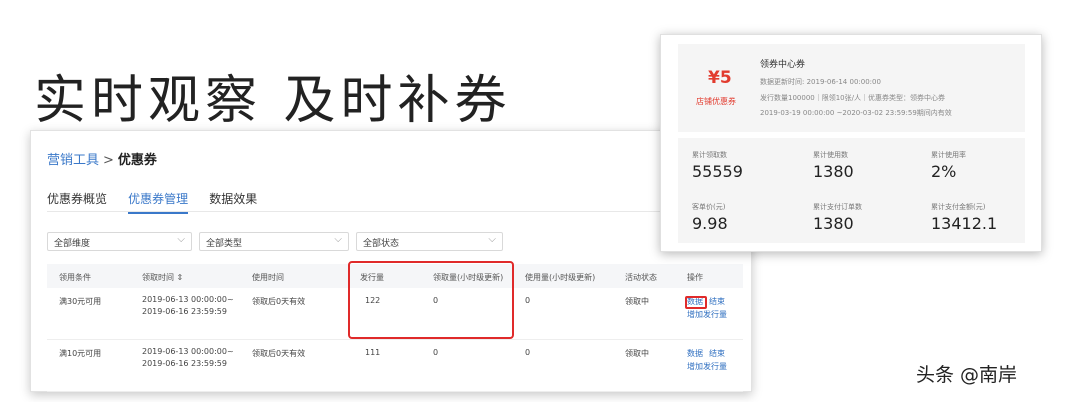 Image resolution: width=1070 pixels, height=402 pixels. What do you see at coordinates (137, 160) in the screenshot?
I see `breadcrumb-current: 优惠券` at bounding box center [137, 160].